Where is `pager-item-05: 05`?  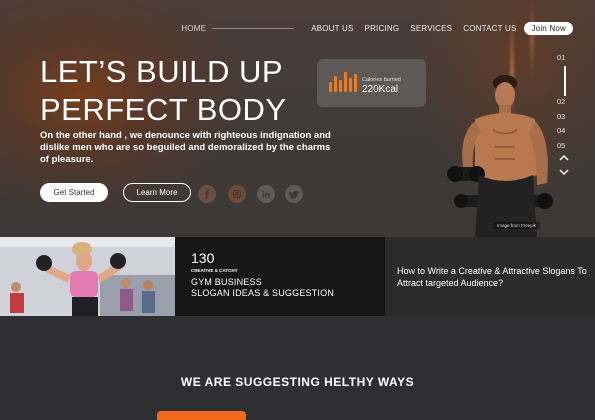
pager-item-05: 05 is located at coordinates (561, 145).